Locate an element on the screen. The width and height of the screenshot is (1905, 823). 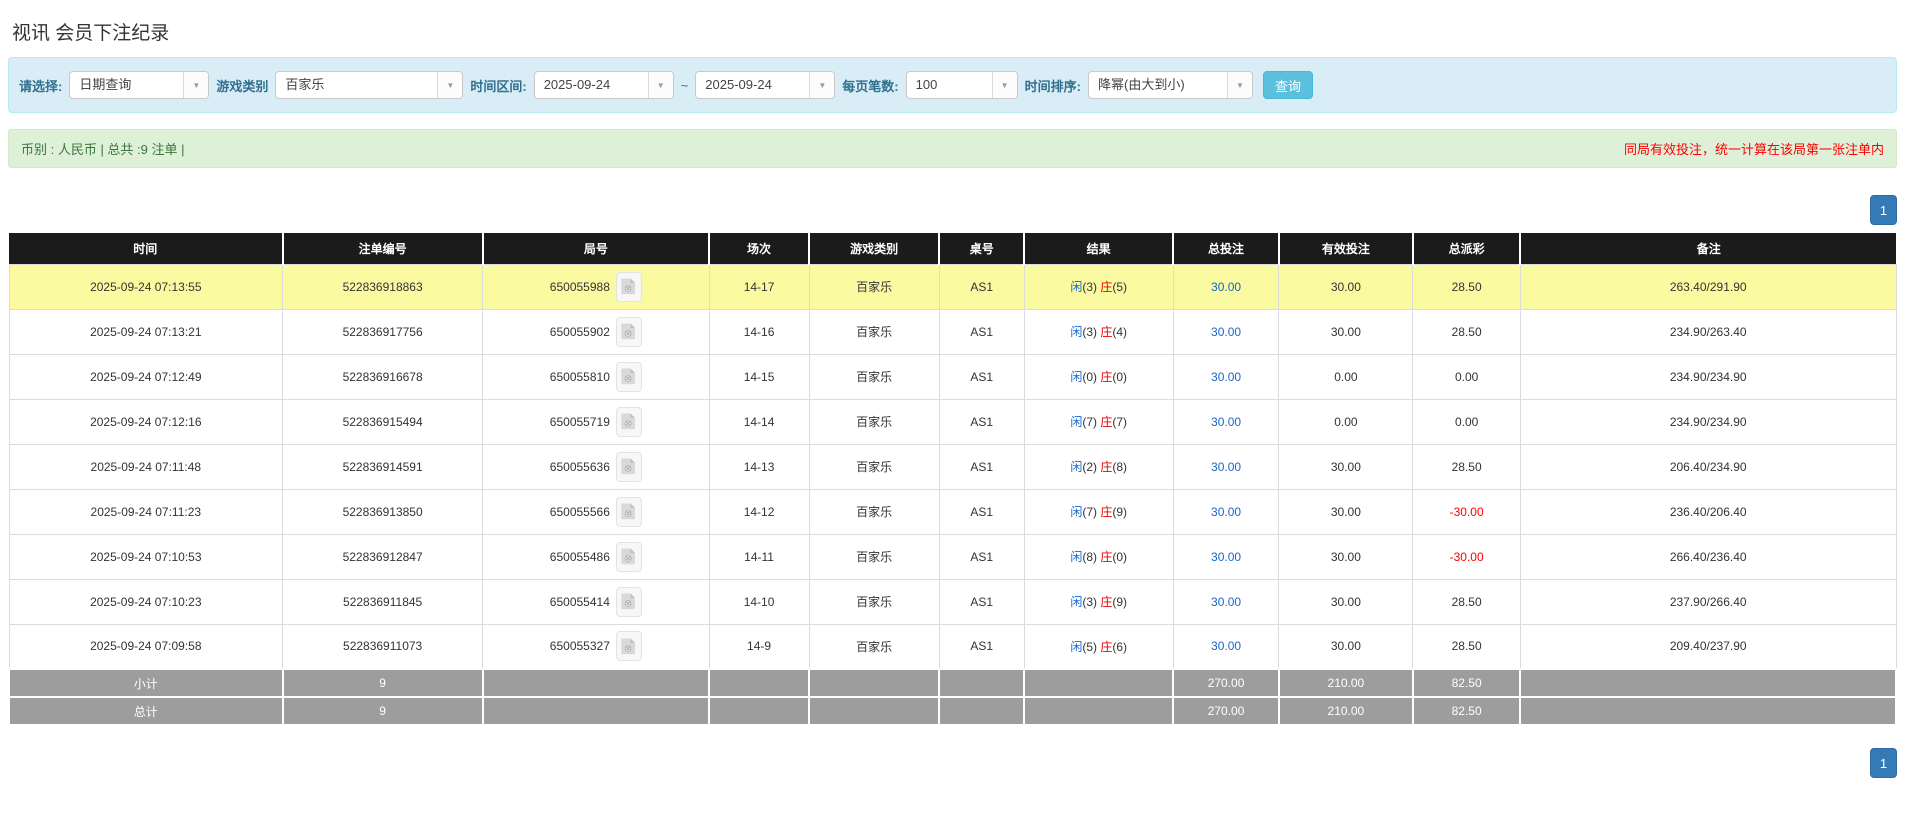
date-from-value: 2025-09-24 is located at coordinates (577, 84).